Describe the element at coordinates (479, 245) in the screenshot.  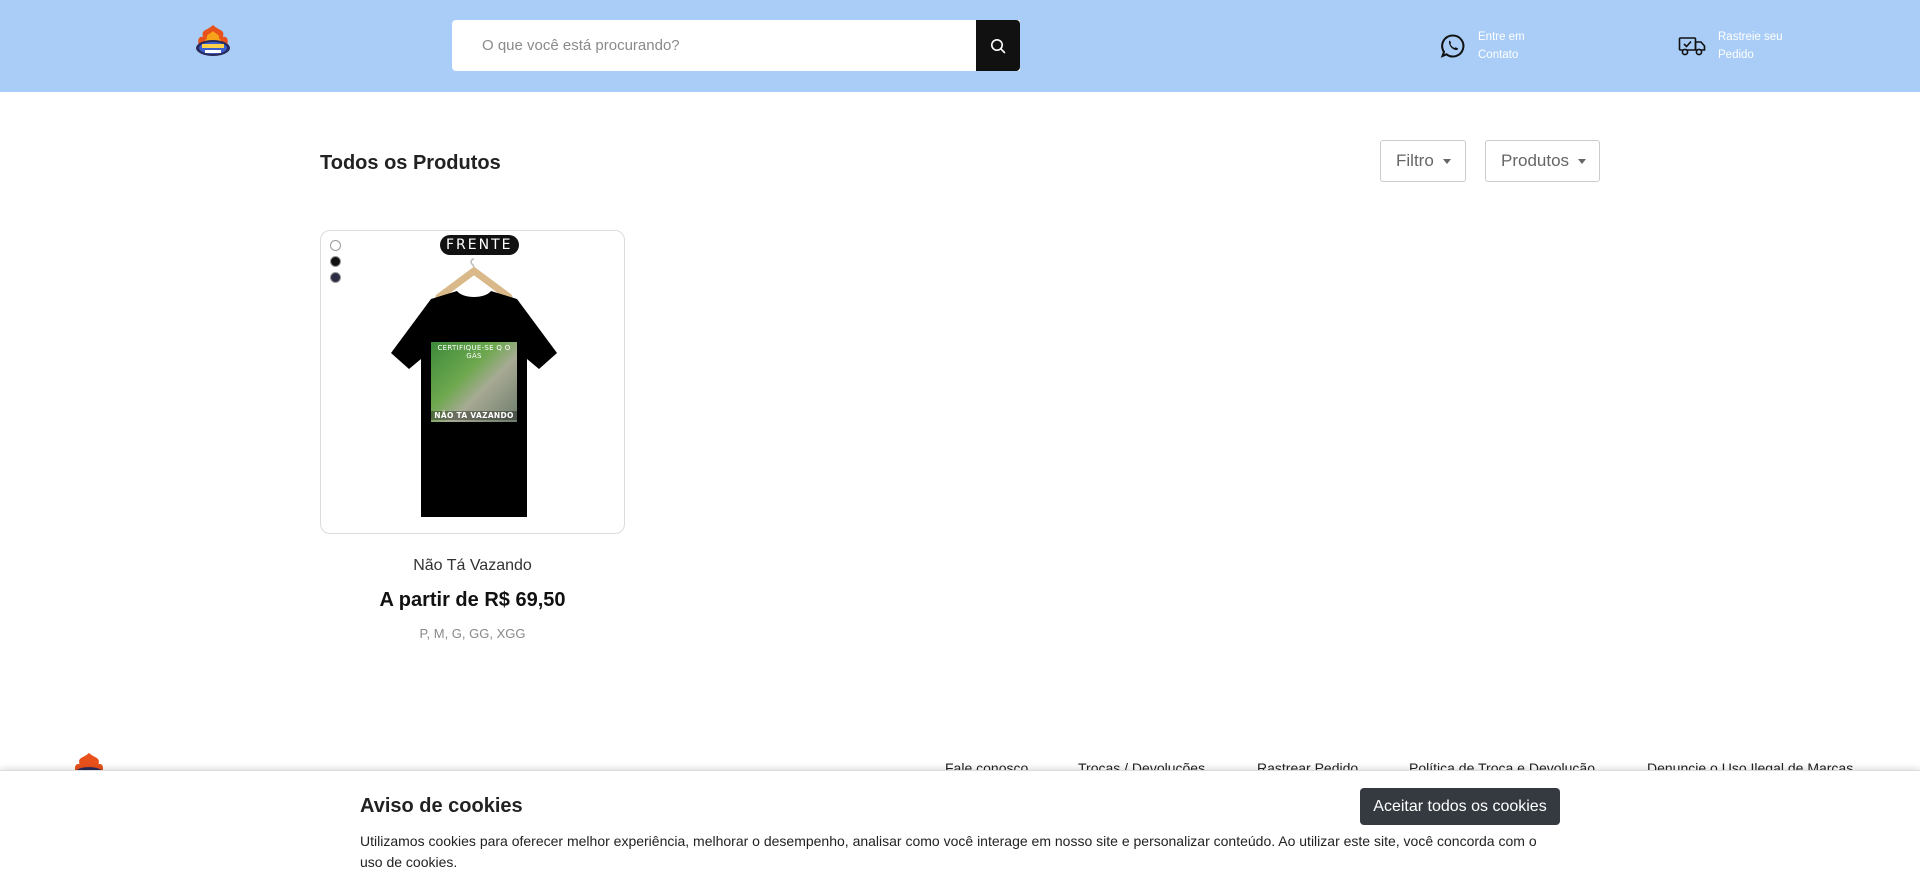
I see `view-tag: FRENTE` at that location.